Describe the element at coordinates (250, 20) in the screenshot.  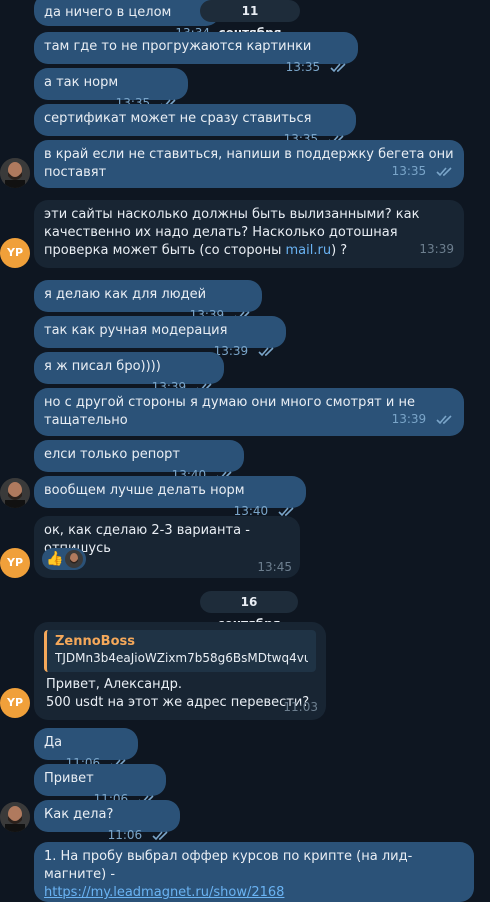
I see `date-separator: 11 сентября` at that location.